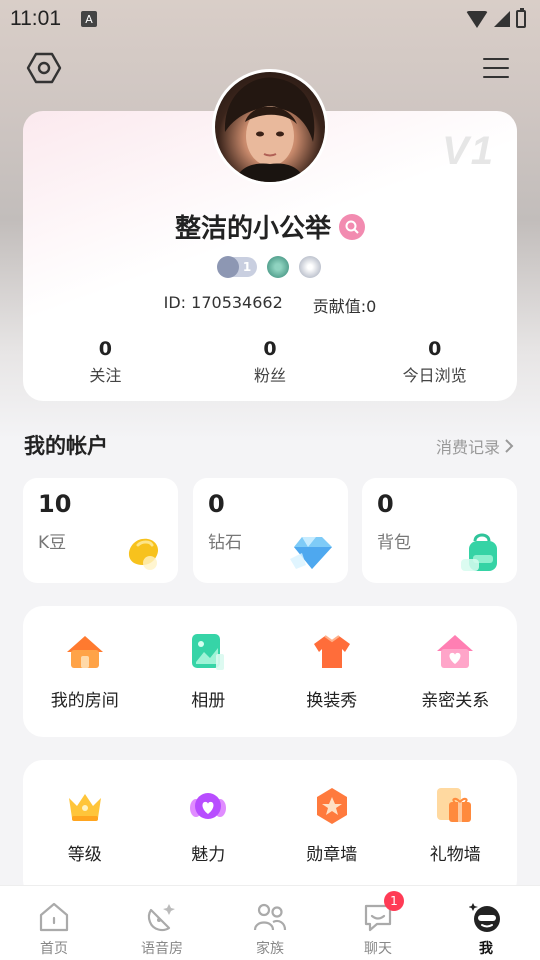 The image size is (540, 960). I want to click on asset-value: 10, so click(55, 504).